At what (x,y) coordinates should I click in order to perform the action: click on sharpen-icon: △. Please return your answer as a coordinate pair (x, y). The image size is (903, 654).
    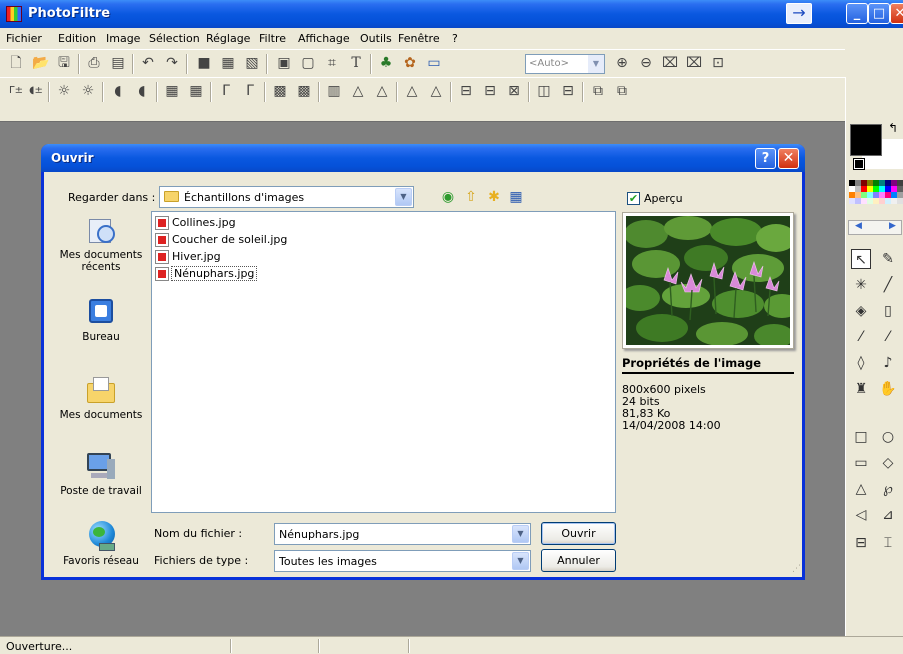
    Looking at the image, I should click on (412, 91).